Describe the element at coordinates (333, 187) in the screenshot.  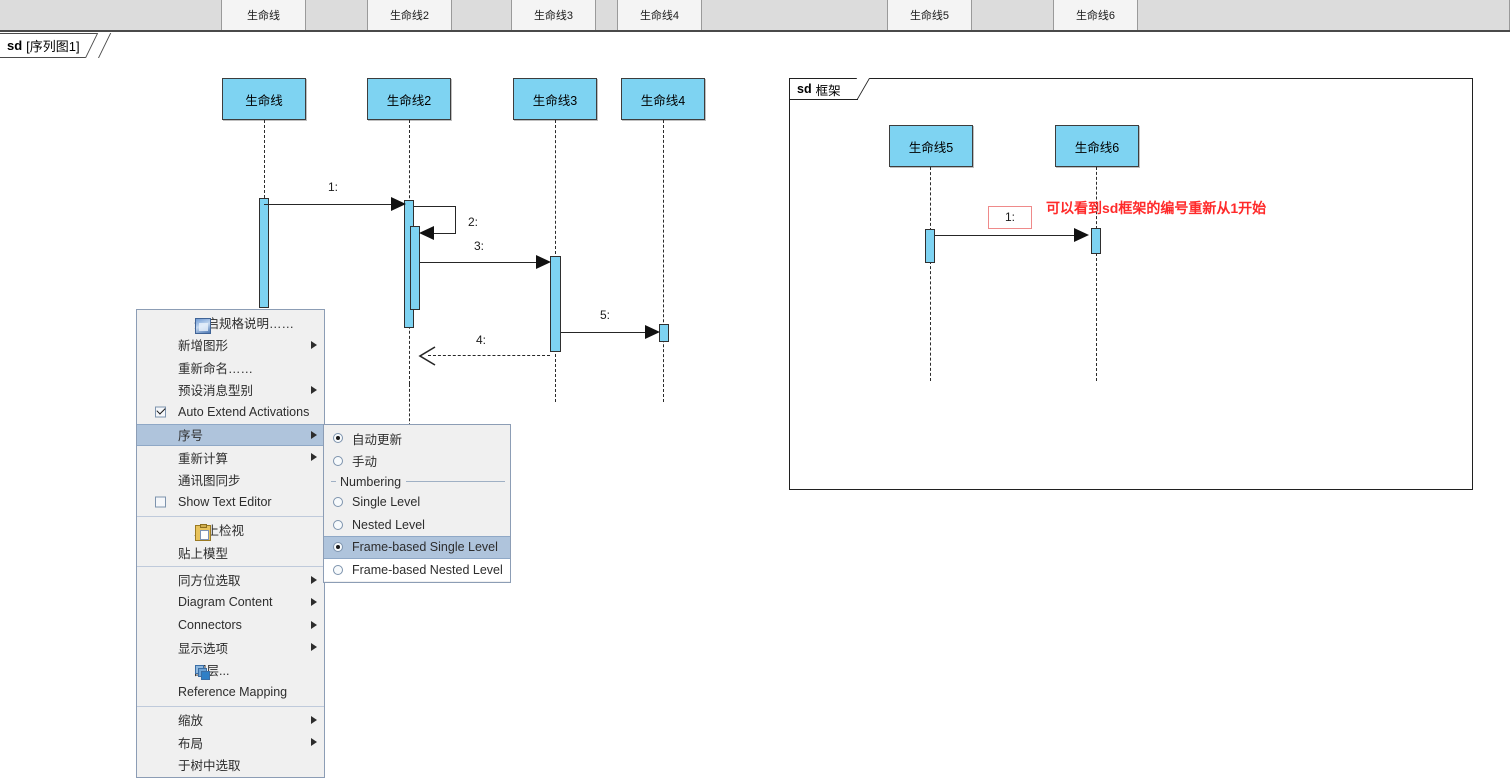
I see `message-label-1: 1:` at that location.